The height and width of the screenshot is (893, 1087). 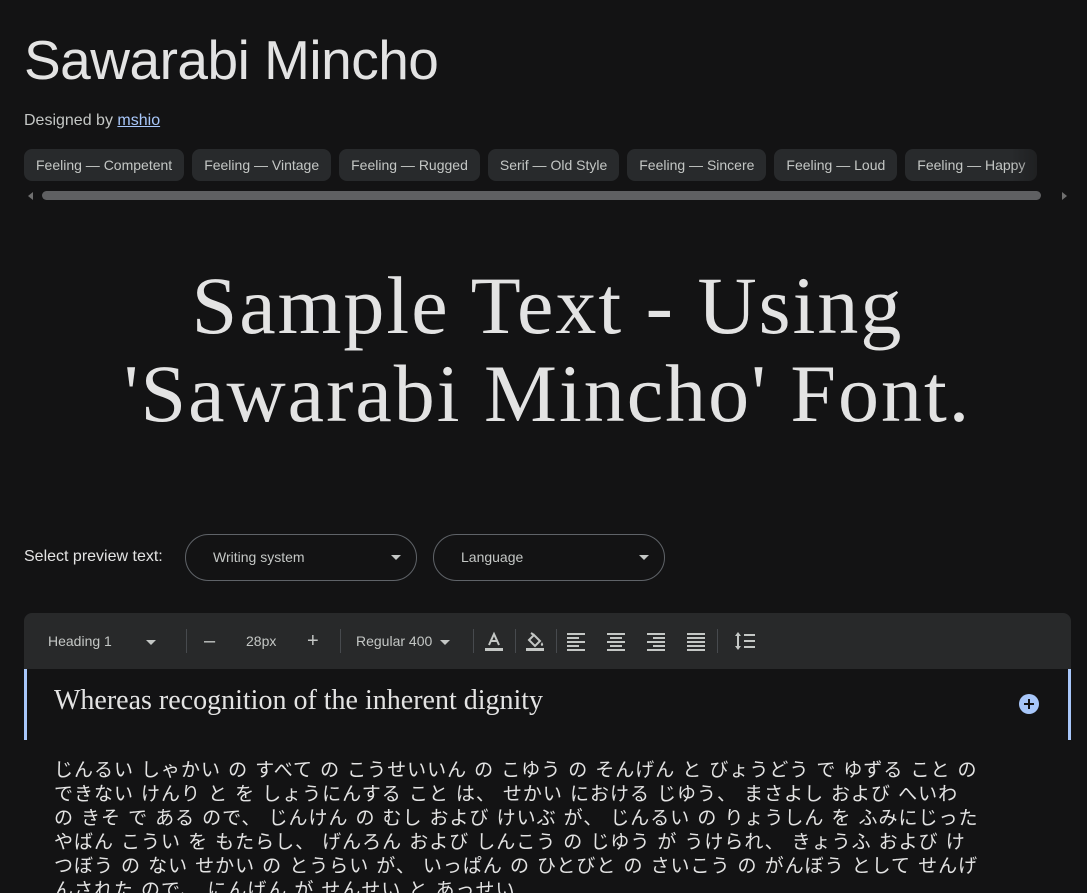 What do you see at coordinates (313, 641) in the screenshot?
I see `increase-size-button: +` at bounding box center [313, 641].